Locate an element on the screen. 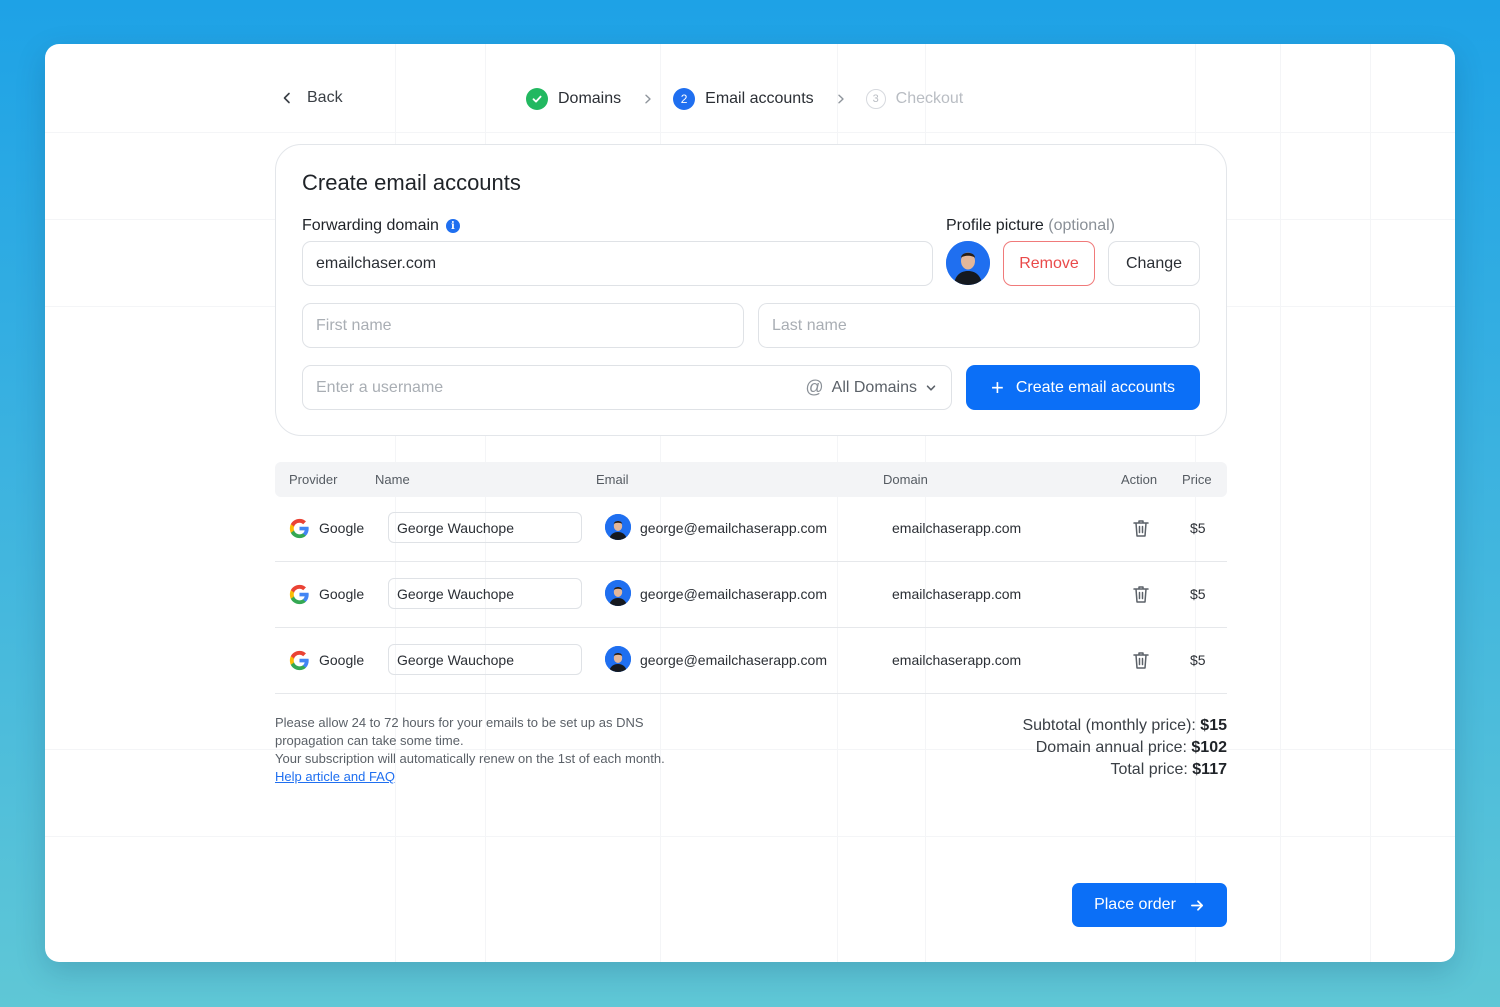 This screenshot has width=1500, height=1007. subtotal-row: Subtotal (monthly price): $15 is located at coordinates (1124, 726).